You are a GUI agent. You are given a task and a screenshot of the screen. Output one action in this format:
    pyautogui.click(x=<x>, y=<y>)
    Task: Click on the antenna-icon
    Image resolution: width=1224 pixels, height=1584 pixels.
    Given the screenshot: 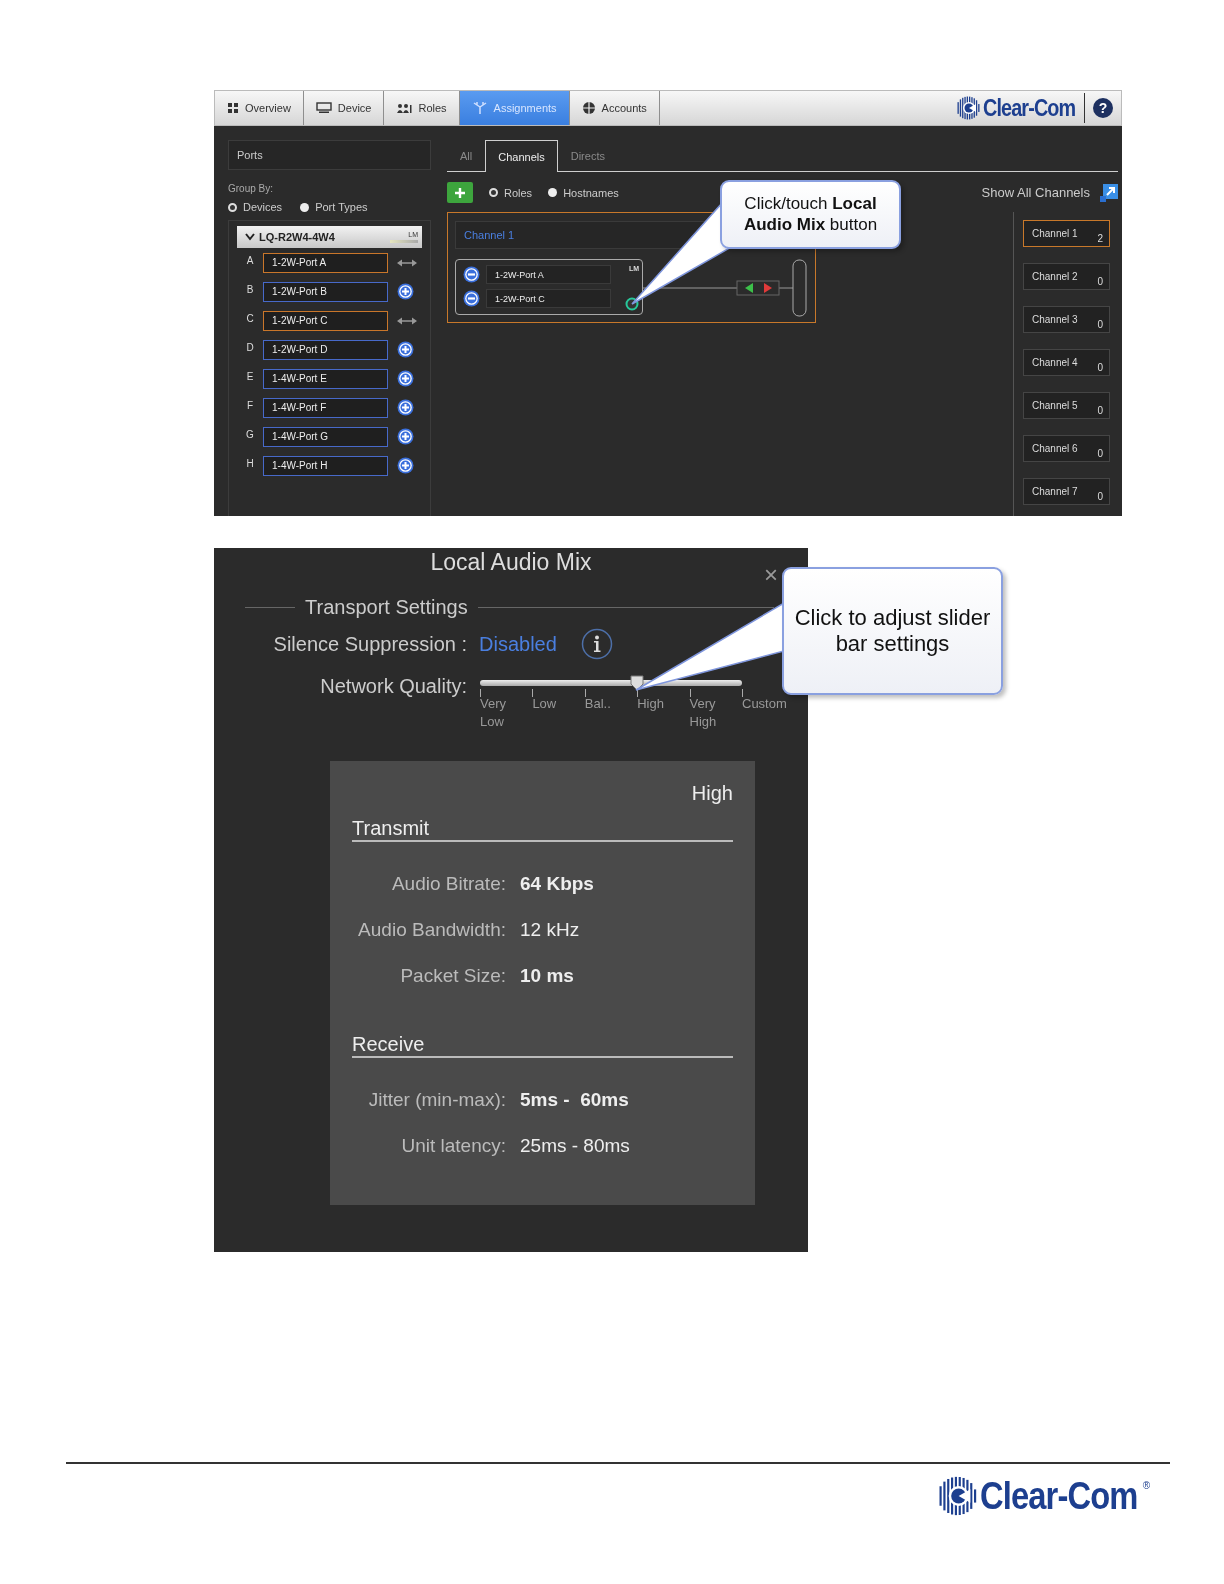 What is the action you would take?
    pyautogui.click(x=479, y=108)
    